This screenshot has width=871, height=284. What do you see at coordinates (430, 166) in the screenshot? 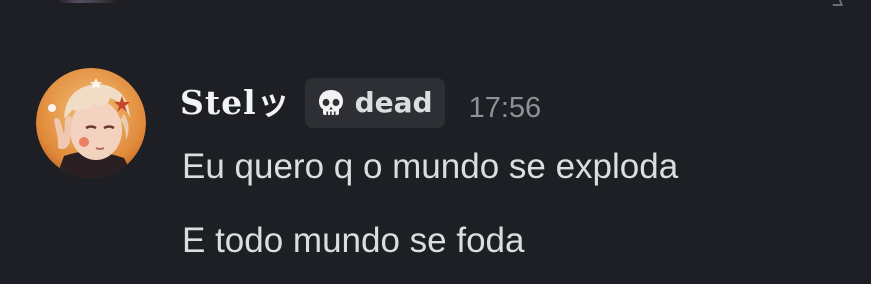
I see `message-line: Eu quero q o mundo se exploda` at bounding box center [430, 166].